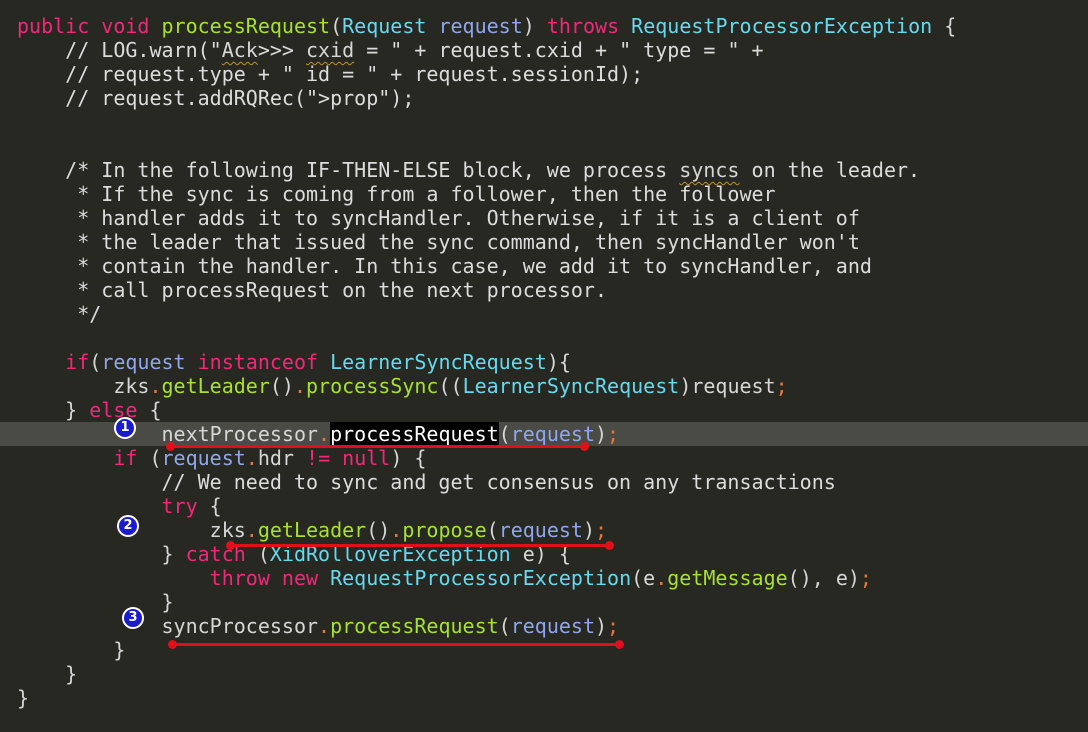 The width and height of the screenshot is (1088, 732). I want to click on code-line: syncProcessor.processRequest(request);, so click(544, 626).